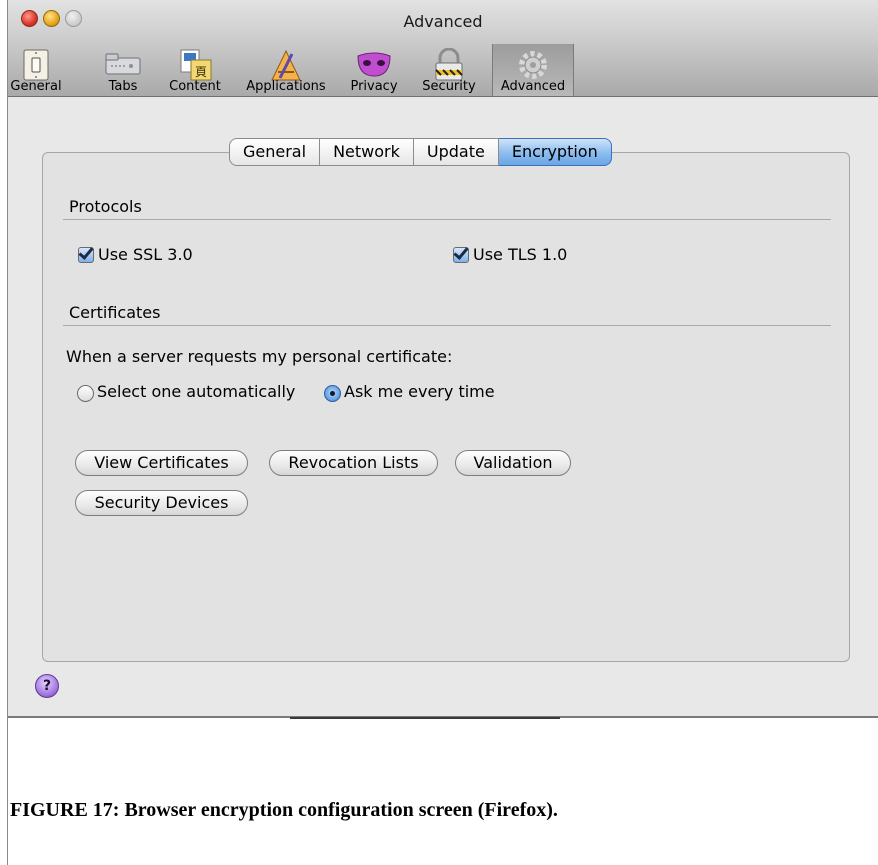 The height and width of the screenshot is (865, 878). What do you see at coordinates (123, 86) in the screenshot?
I see `toolbar-label-tabs: Tabs` at bounding box center [123, 86].